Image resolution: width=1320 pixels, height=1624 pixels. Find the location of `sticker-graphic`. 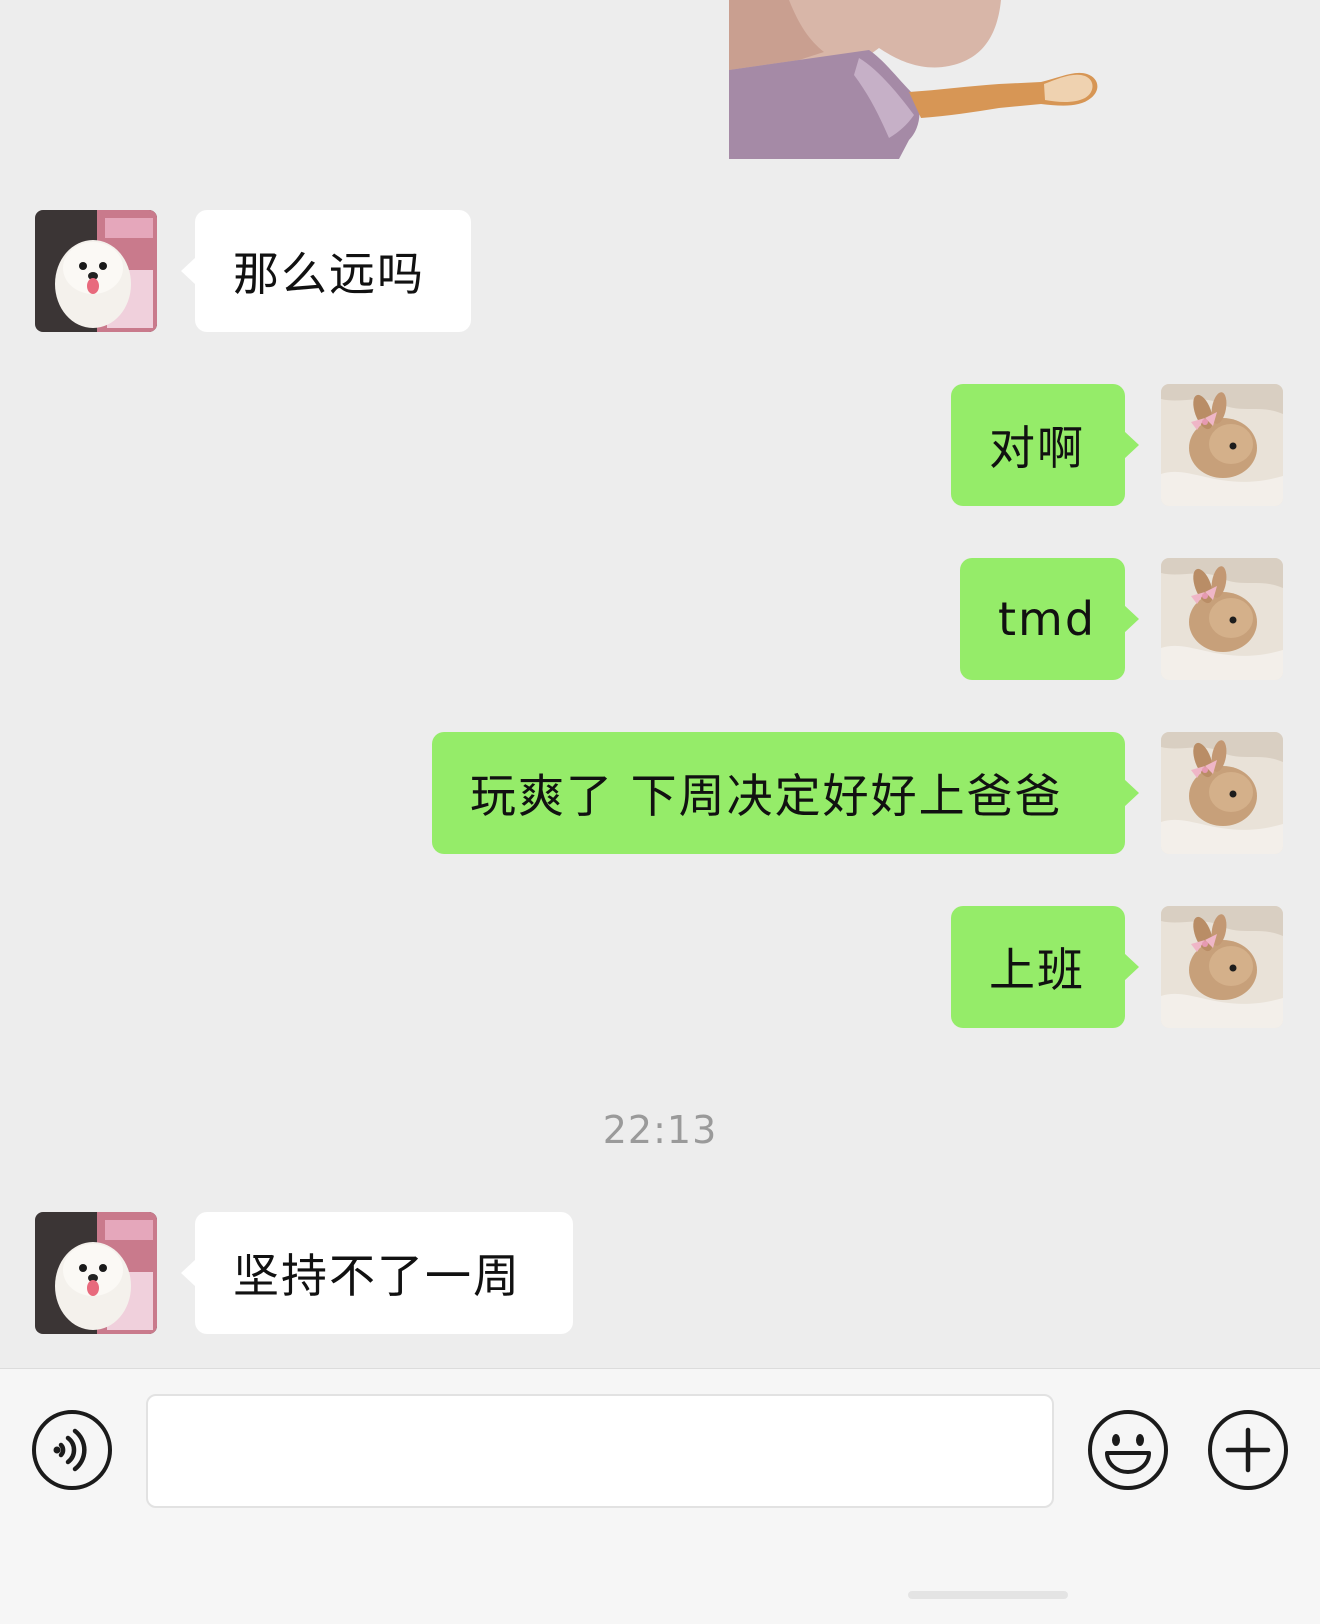

sticker-graphic is located at coordinates (923, 79).